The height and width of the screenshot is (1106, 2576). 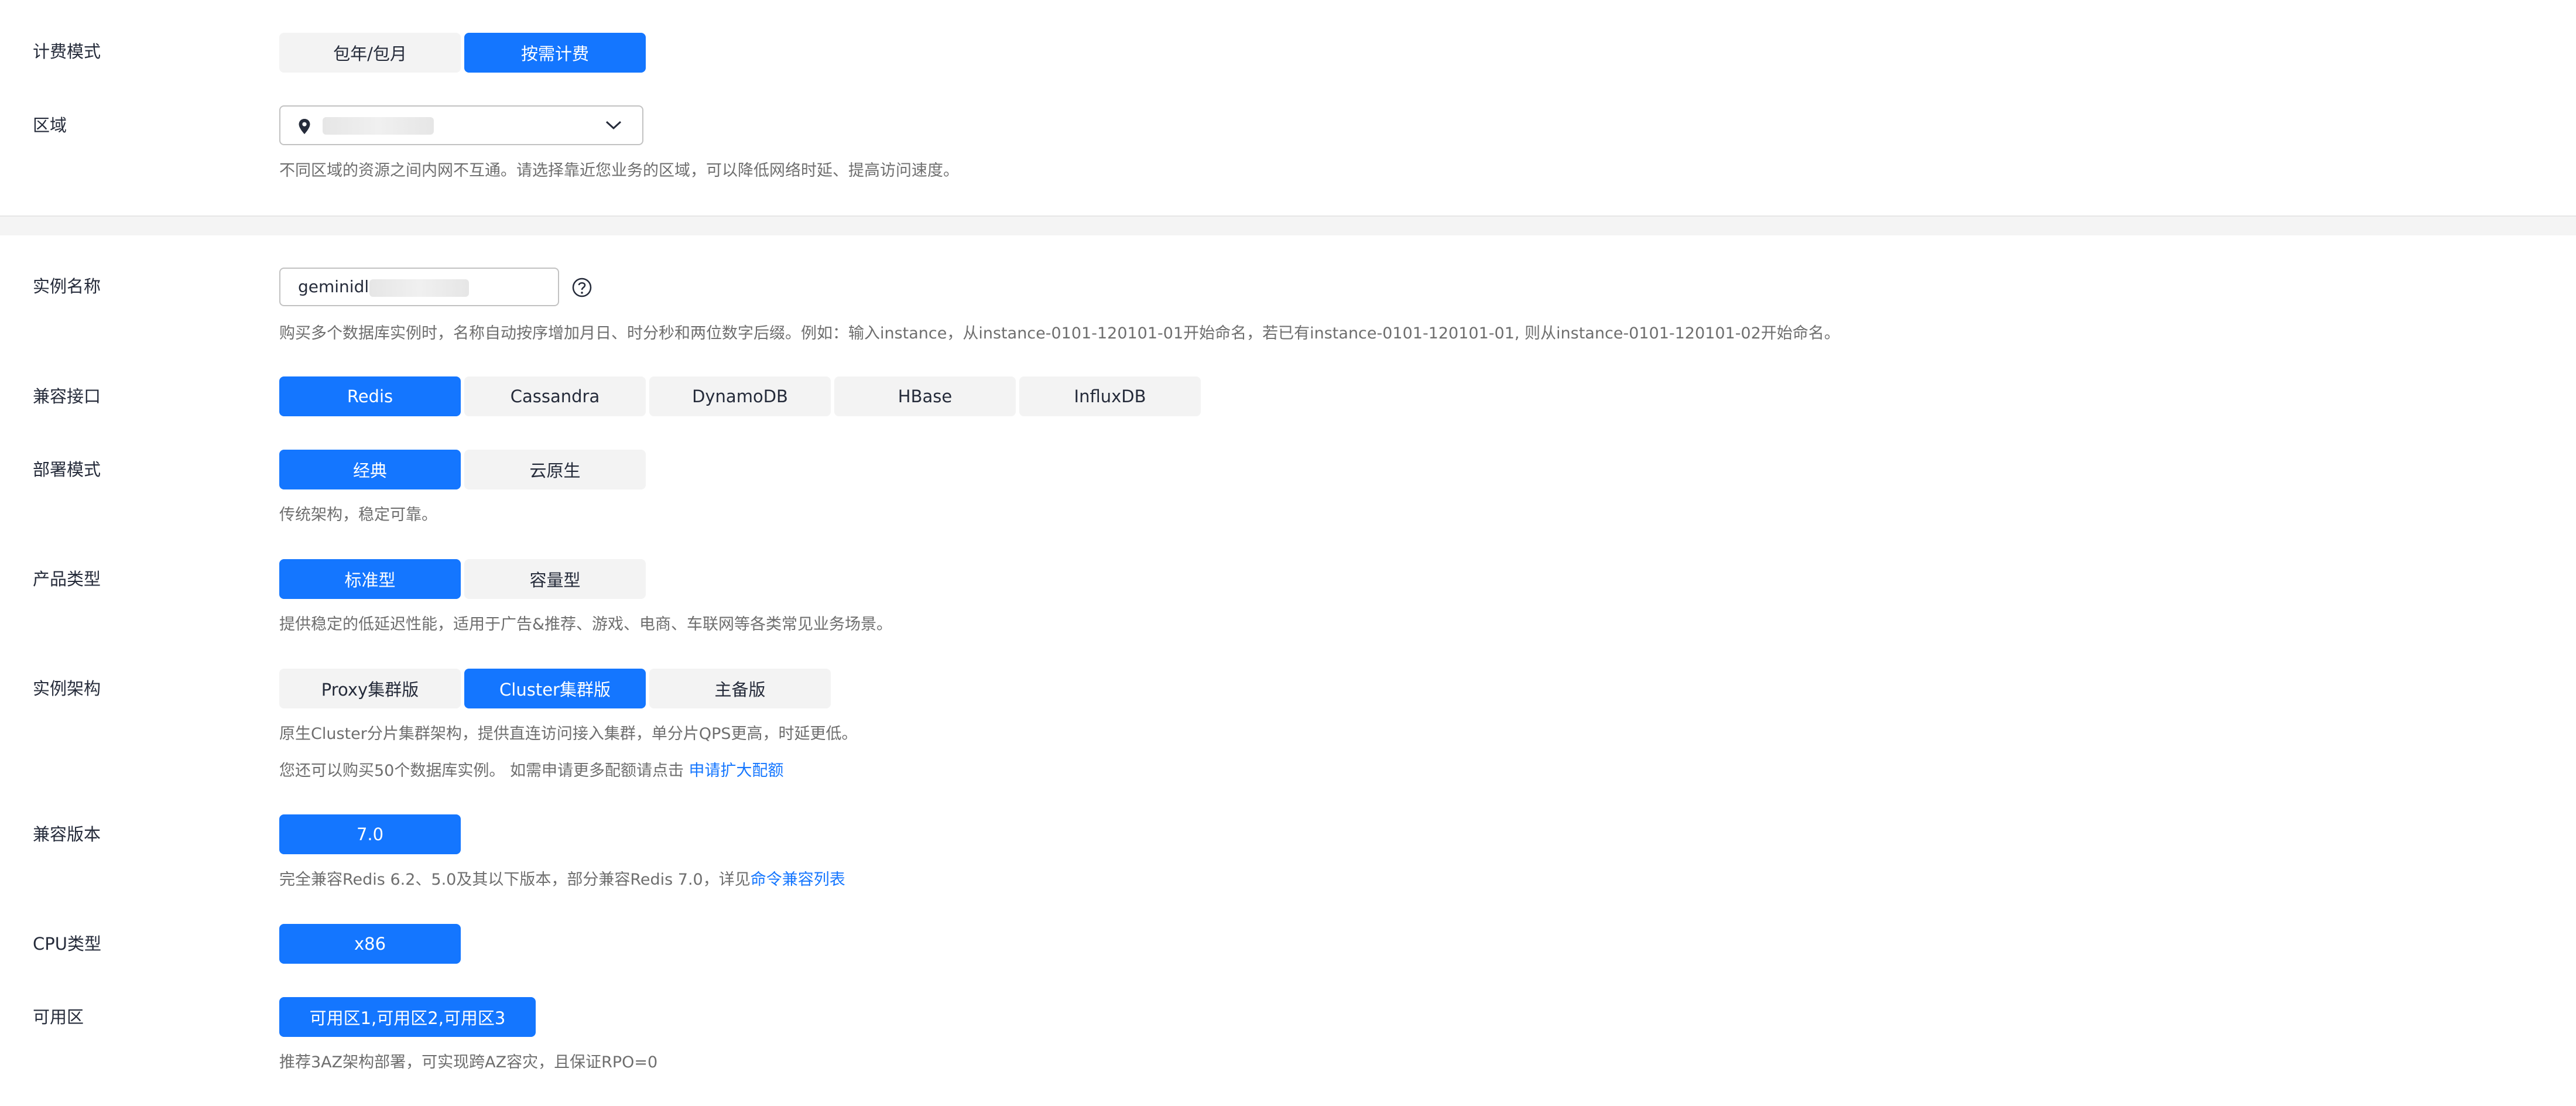 I want to click on help-circle-icon, so click(x=581, y=288).